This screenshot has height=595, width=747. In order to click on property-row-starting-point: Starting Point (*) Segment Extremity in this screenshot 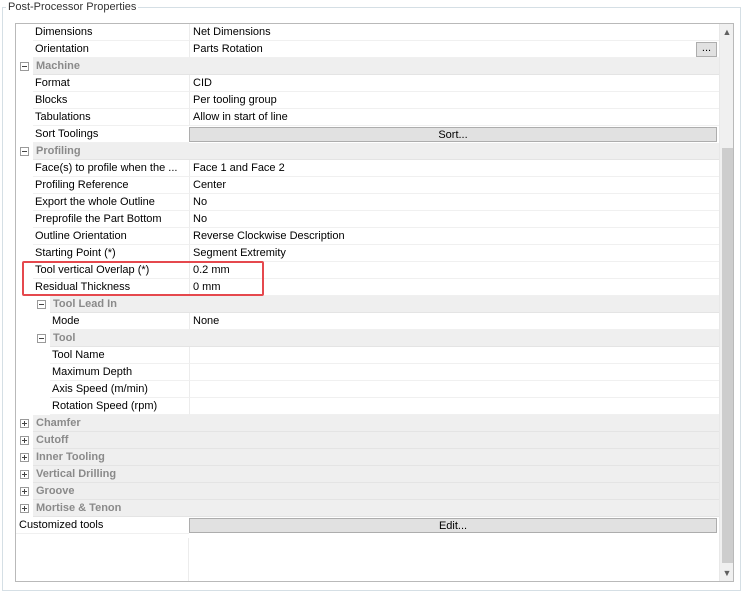, I will do `click(367, 253)`.